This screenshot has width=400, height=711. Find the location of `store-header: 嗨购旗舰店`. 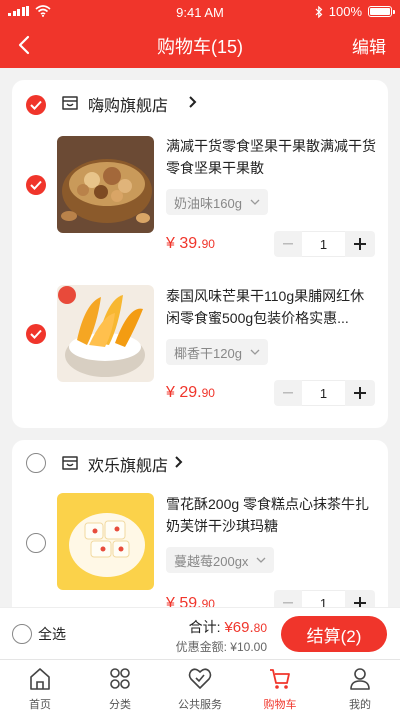

store-header: 嗨购旗舰店 is located at coordinates (200, 105).